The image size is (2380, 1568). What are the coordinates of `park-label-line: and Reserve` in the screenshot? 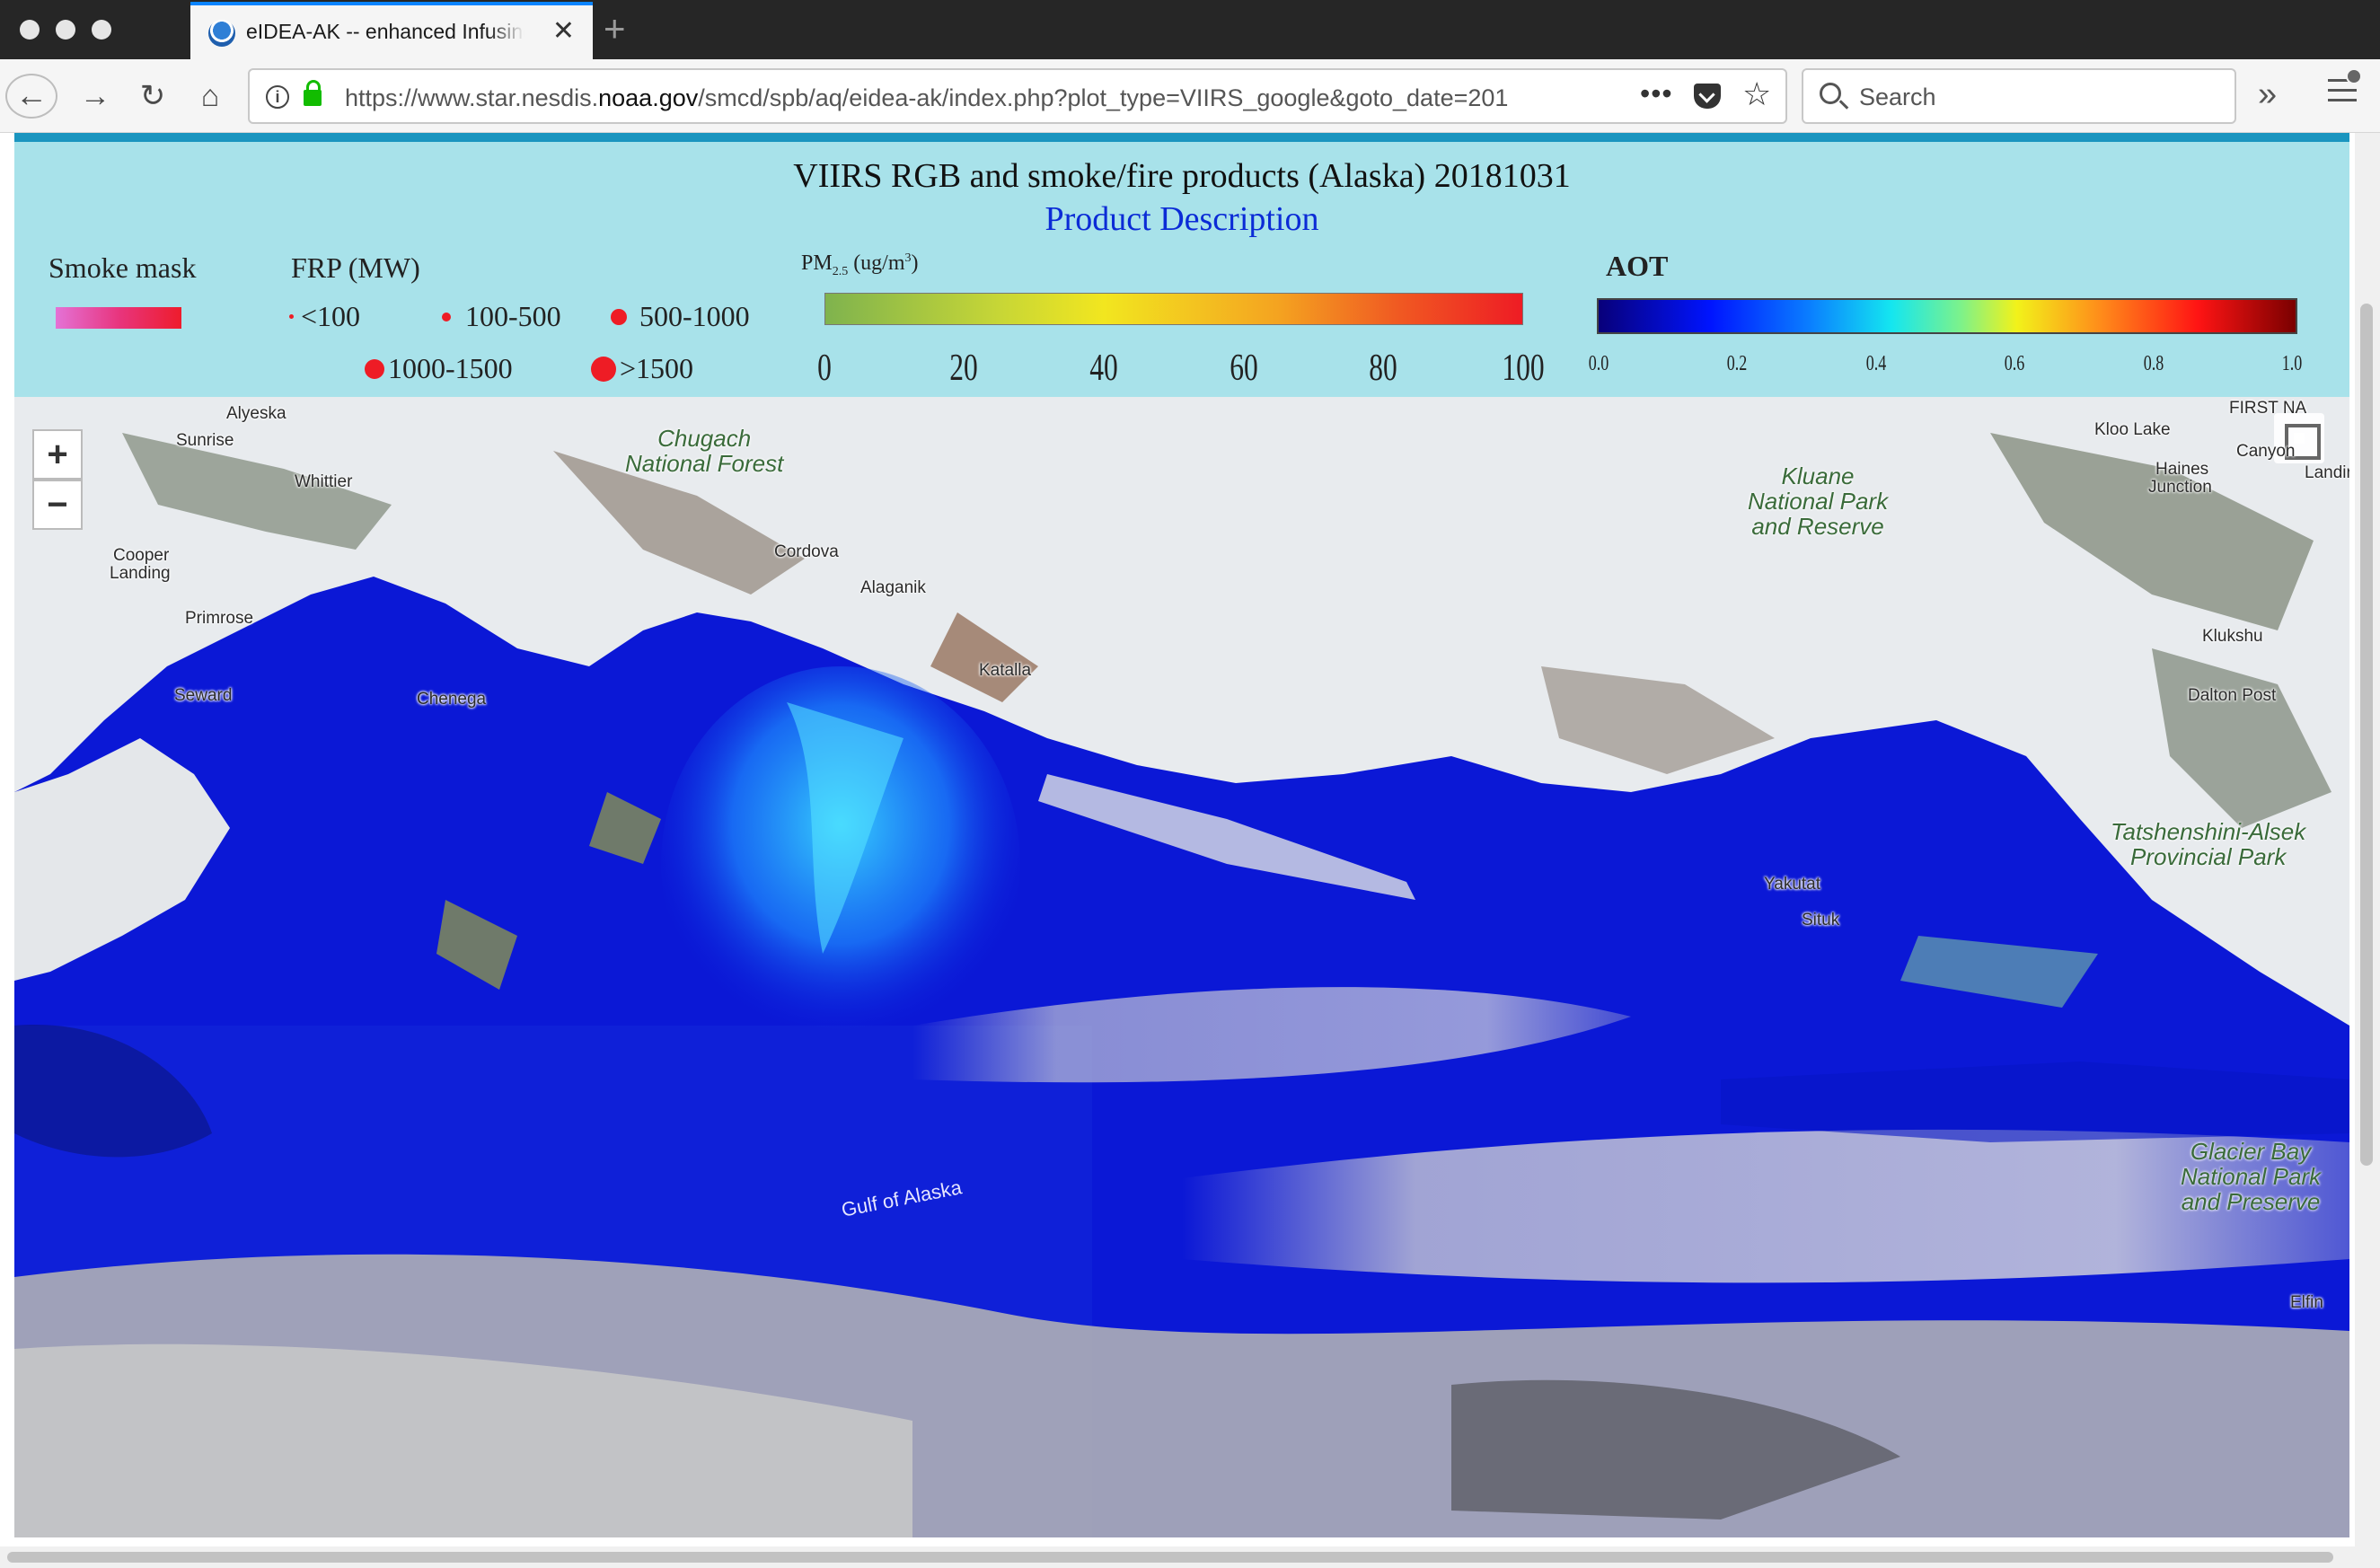 It's located at (1818, 526).